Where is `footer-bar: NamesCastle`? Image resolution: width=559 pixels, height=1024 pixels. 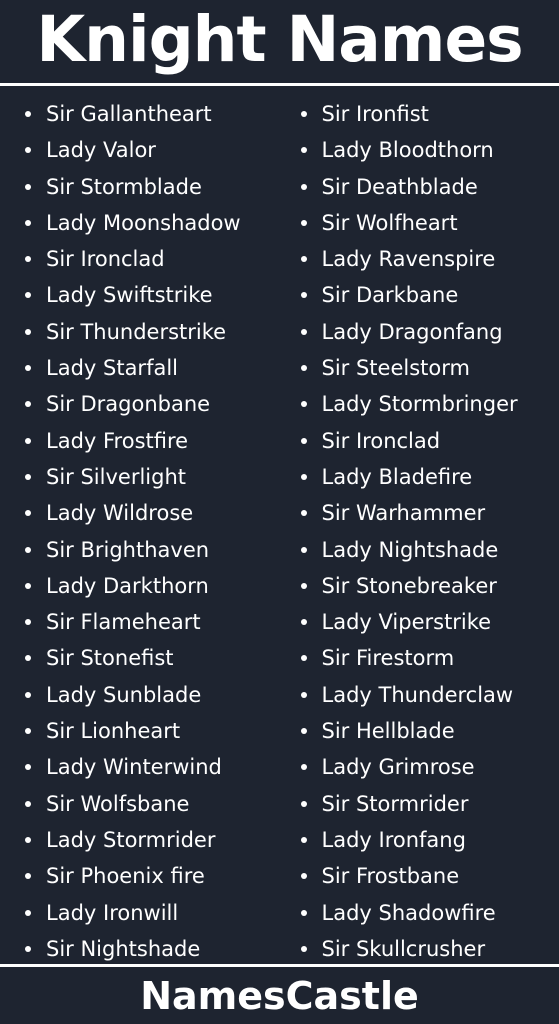
footer-bar: NamesCastle is located at coordinates (279, 994).